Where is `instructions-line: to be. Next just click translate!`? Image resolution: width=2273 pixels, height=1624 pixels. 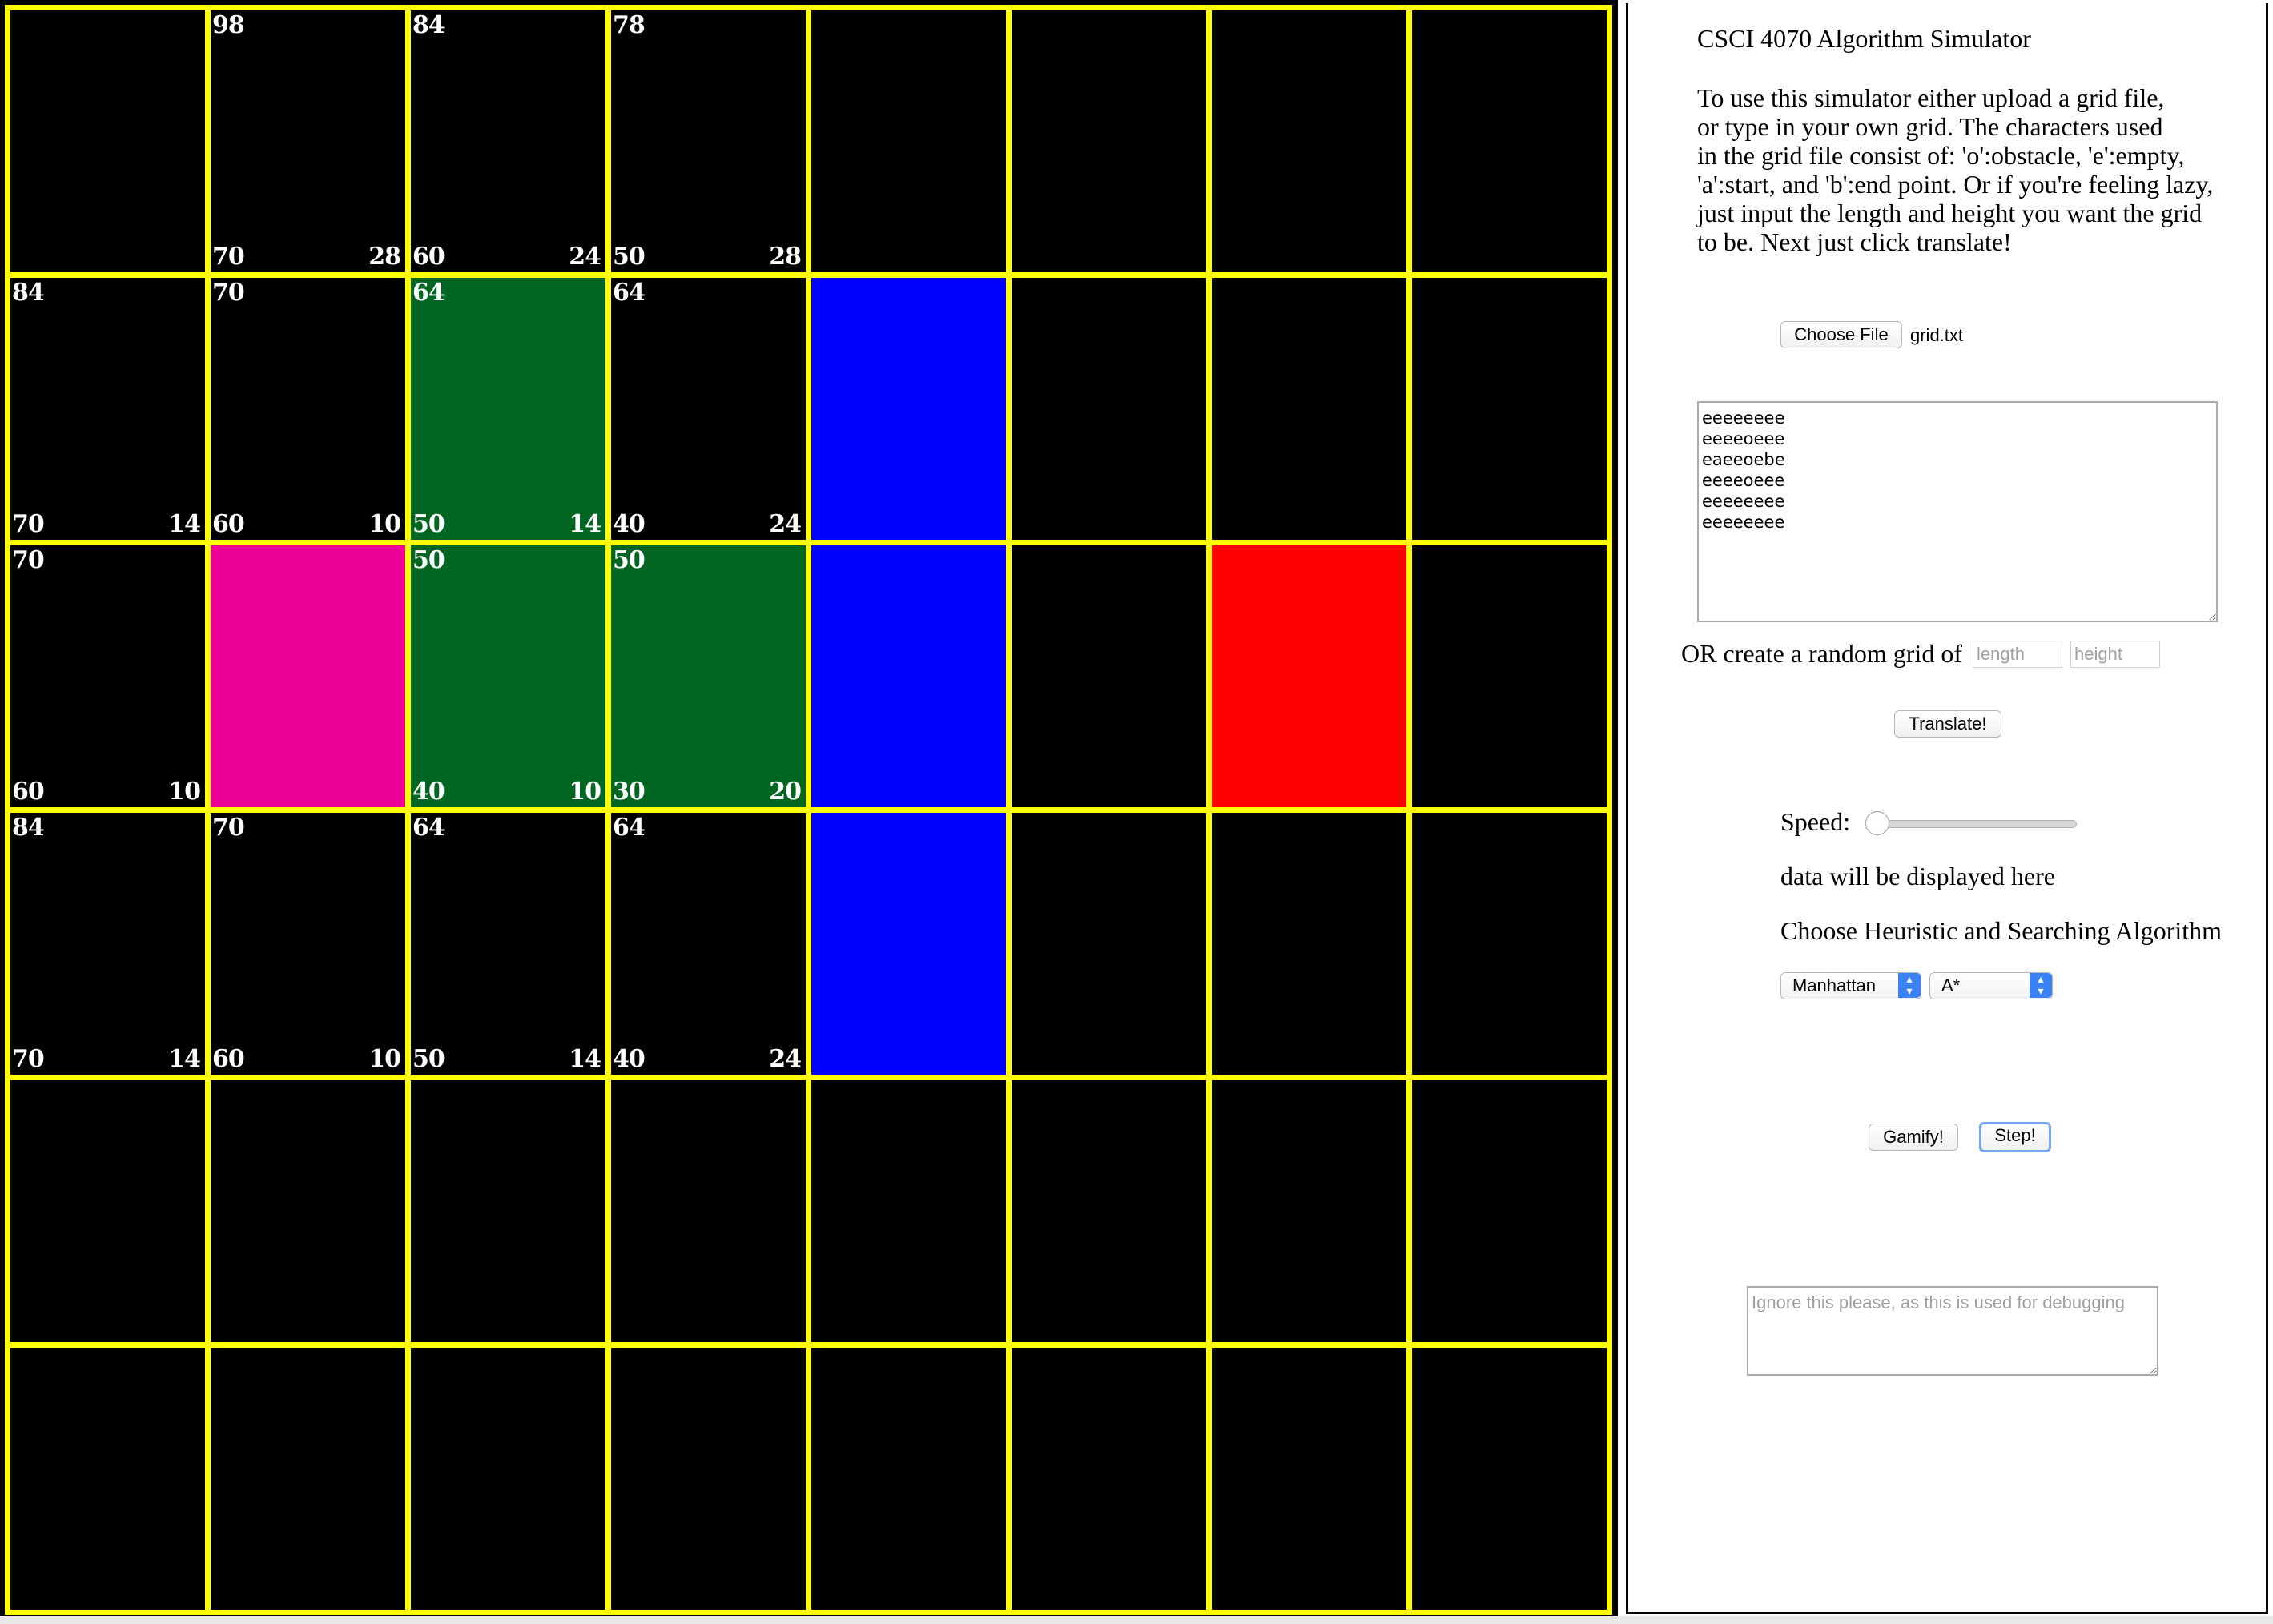
instructions-line: to be. Next just click translate! is located at coordinates (1854, 241).